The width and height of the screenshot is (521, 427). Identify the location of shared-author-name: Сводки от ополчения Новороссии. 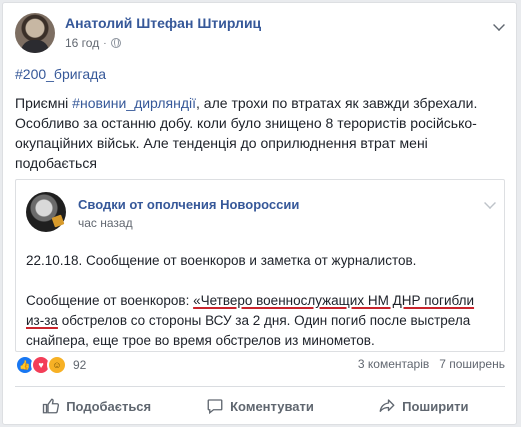
(188, 204).